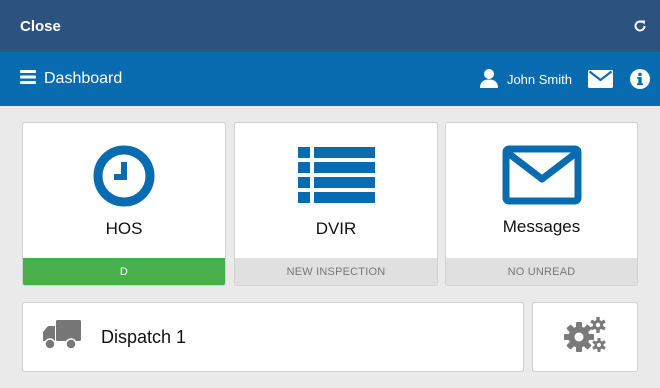  I want to click on dvir-tile: DVIR NEW INSPECTION, so click(336, 204).